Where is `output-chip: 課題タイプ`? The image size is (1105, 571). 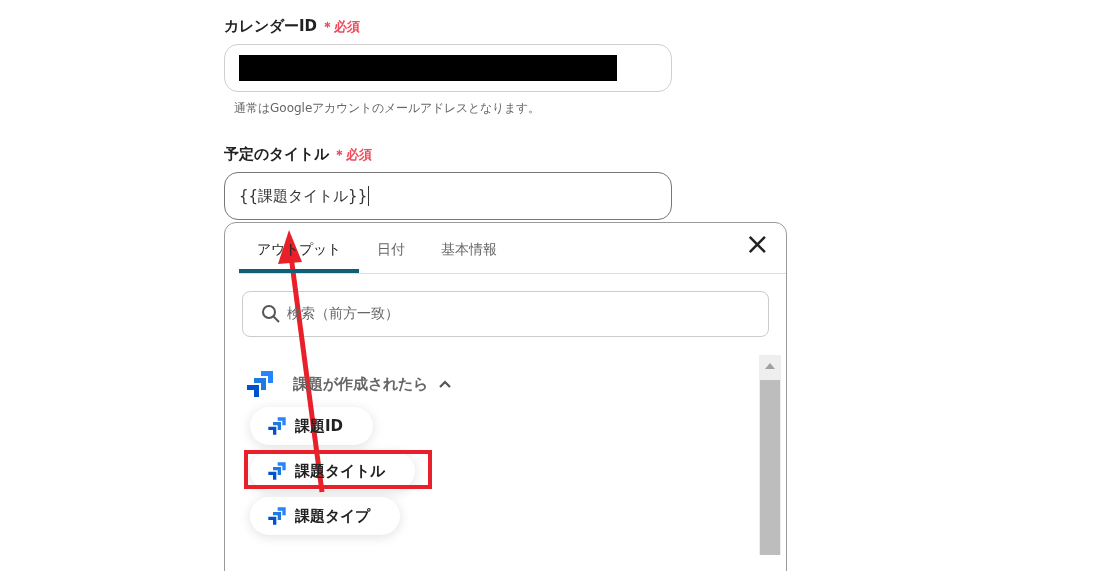 output-chip: 課題タイプ is located at coordinates (325, 516).